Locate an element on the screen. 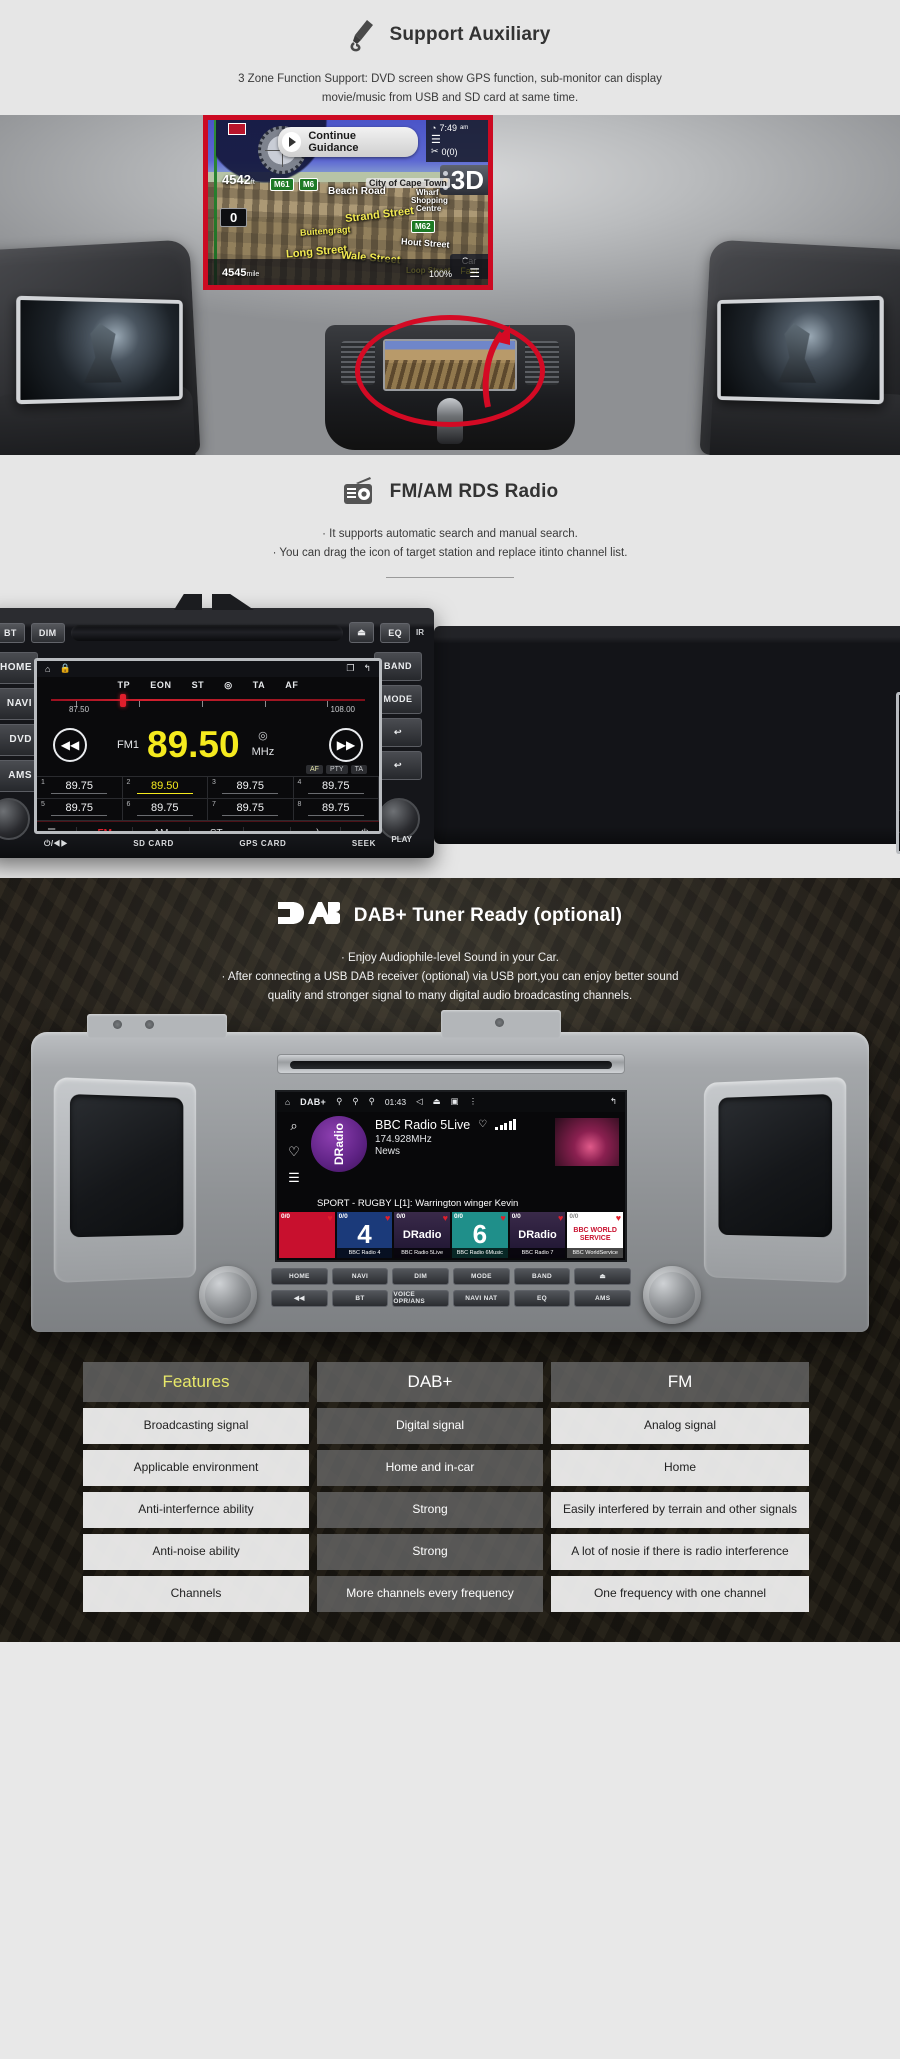 Image resolution: width=900 pixels, height=2059 pixels. volume-icon: ◂) is located at coordinates (315, 829).